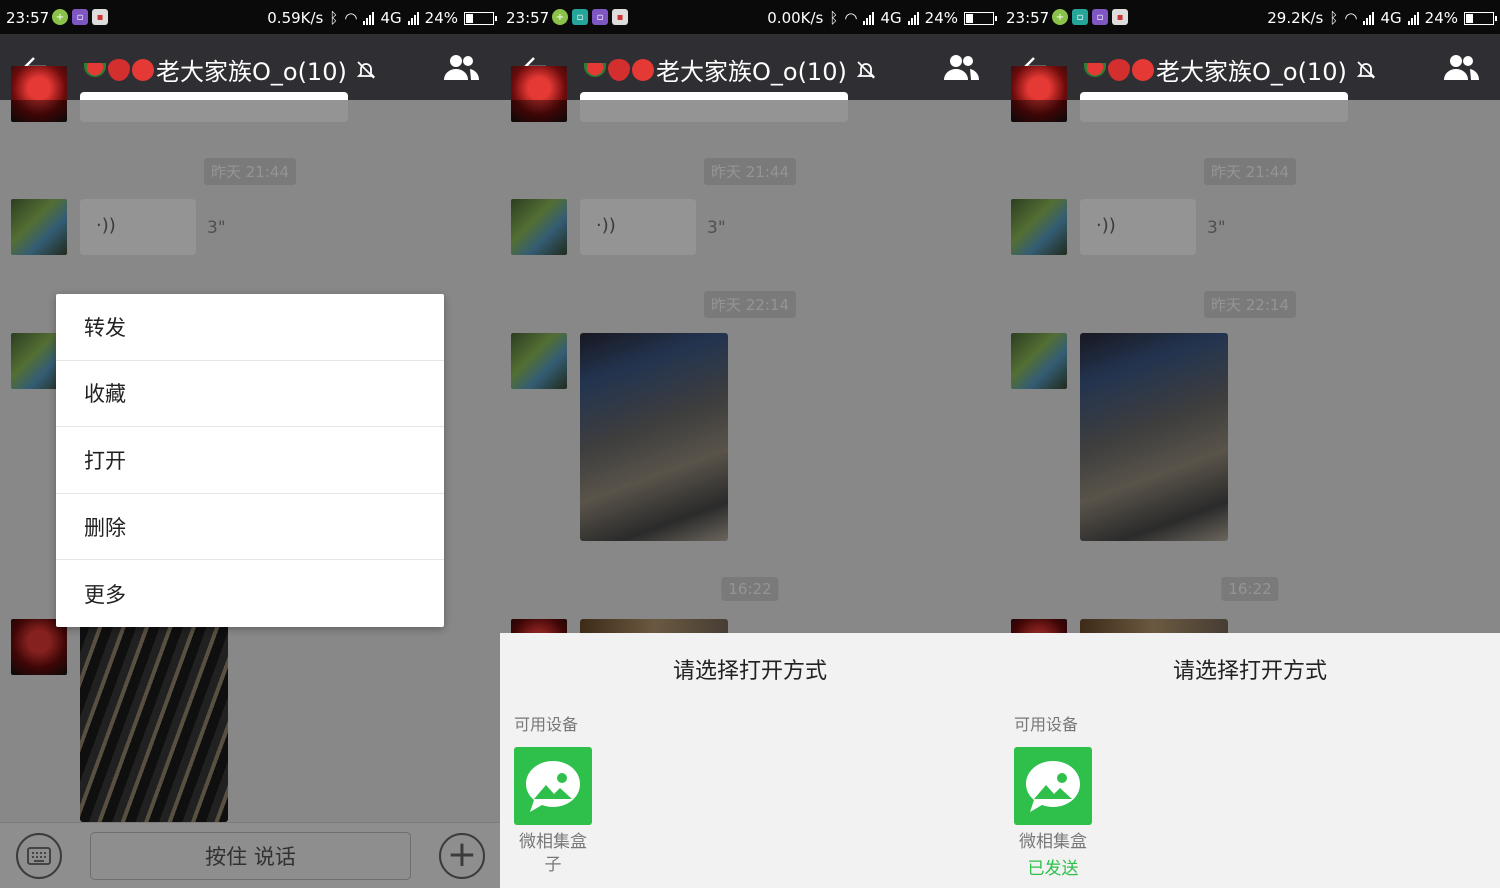  Describe the element at coordinates (1250, 17) in the screenshot. I see `status-bar: 23:57 + ▫ ▫ ▪ 29.2K/s ᛒ ◠ 4G 24%` at that location.